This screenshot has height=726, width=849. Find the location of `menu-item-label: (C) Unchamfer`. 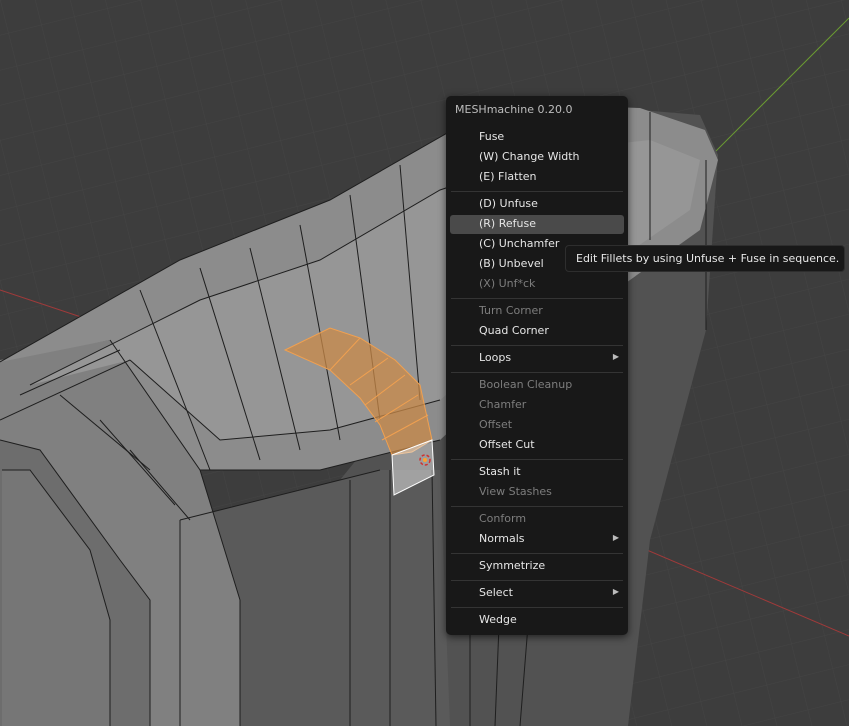

menu-item-label: (C) Unchamfer is located at coordinates (519, 243).